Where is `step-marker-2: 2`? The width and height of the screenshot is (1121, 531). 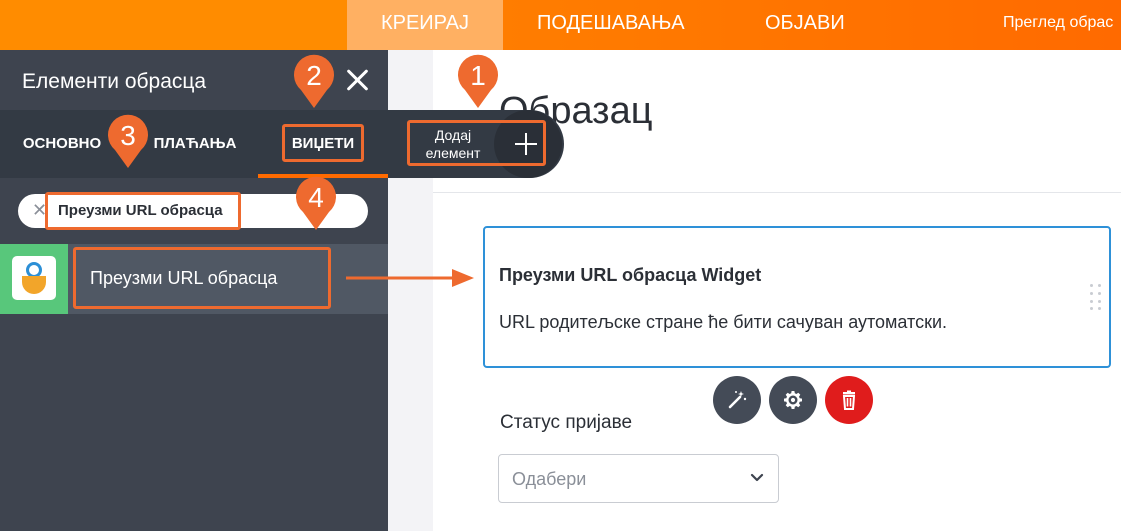
step-marker-2: 2 is located at coordinates (314, 82).